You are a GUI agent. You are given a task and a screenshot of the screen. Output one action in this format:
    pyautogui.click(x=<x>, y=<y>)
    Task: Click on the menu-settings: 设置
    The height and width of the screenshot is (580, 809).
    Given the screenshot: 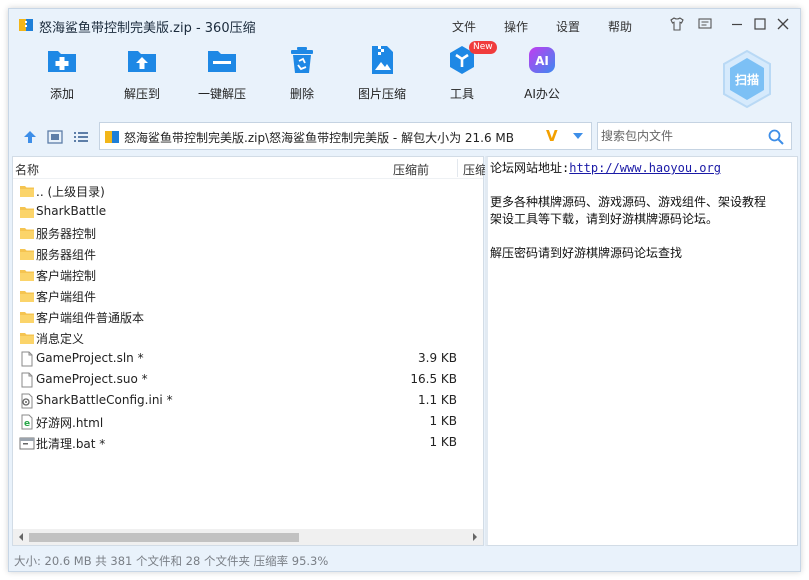 What is the action you would take?
    pyautogui.click(x=582, y=26)
    